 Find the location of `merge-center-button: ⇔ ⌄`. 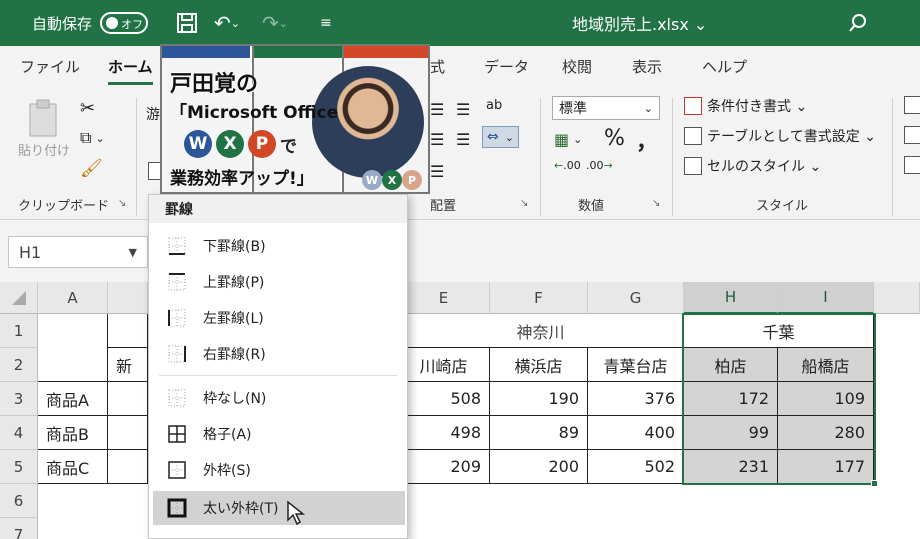

merge-center-button: ⇔ ⌄ is located at coordinates (500, 137).